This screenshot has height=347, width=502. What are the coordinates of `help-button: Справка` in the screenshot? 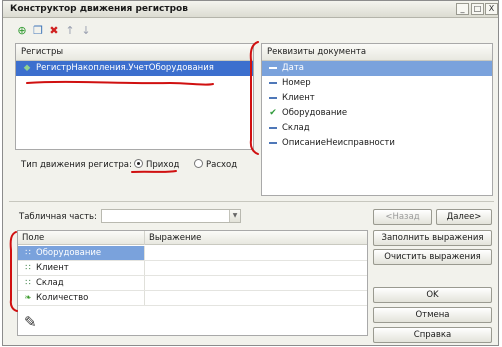 It's located at (432, 335).